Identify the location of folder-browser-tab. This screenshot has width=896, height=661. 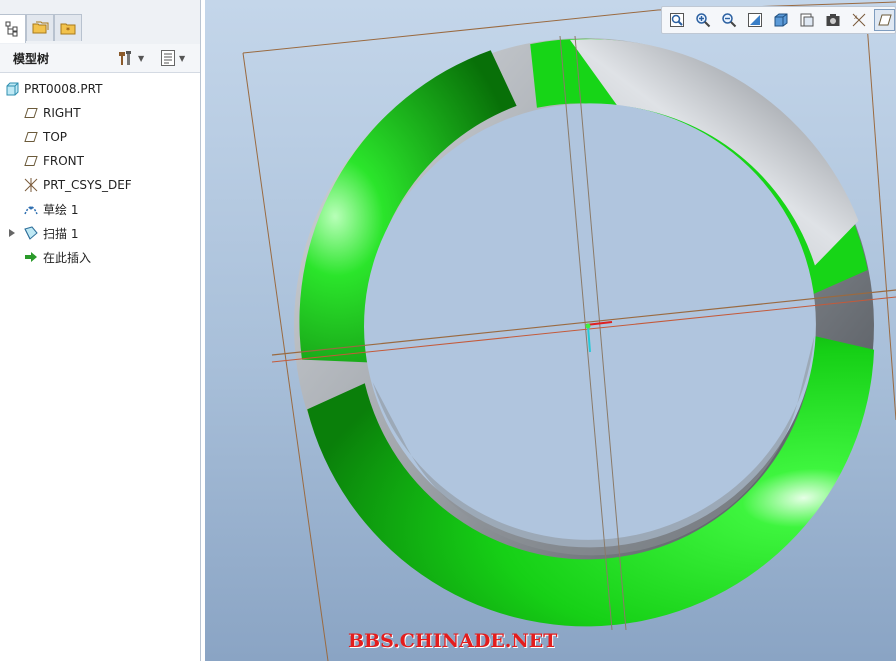
(40, 27).